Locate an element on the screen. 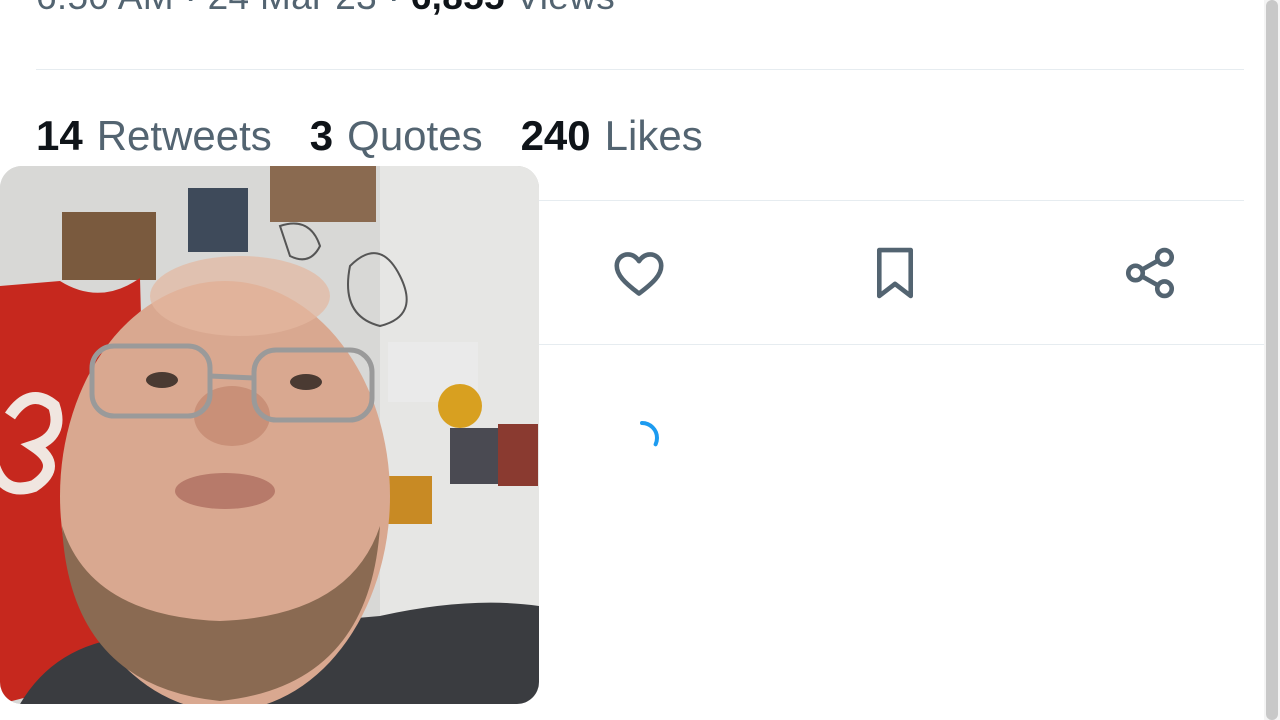 This screenshot has height=720, width=1280. views-label: Views is located at coordinates (565, 8).